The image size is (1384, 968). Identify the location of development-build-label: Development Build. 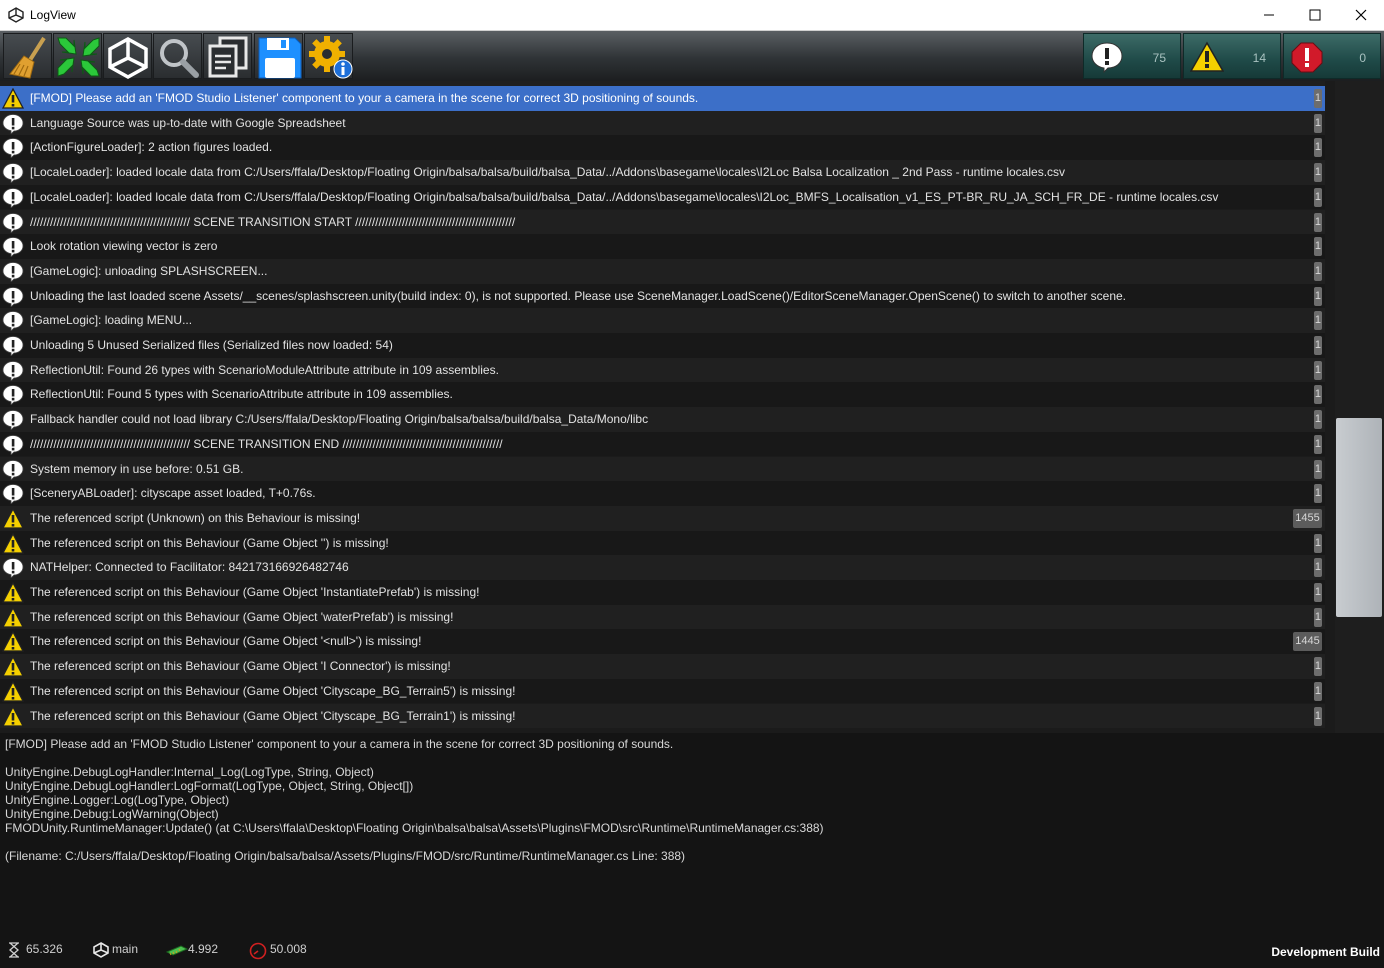
(1325, 952).